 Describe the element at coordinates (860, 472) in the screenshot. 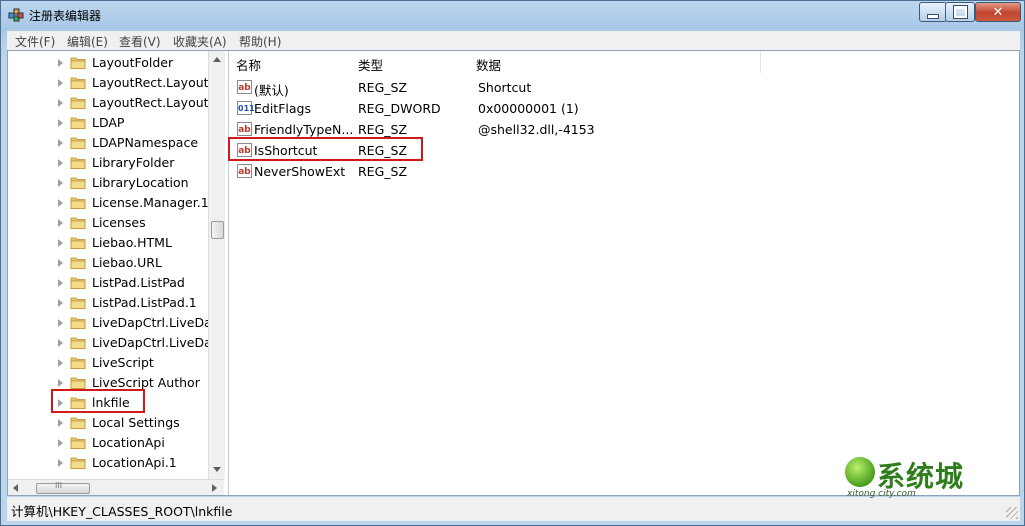

I see `windows-logo-icon` at that location.